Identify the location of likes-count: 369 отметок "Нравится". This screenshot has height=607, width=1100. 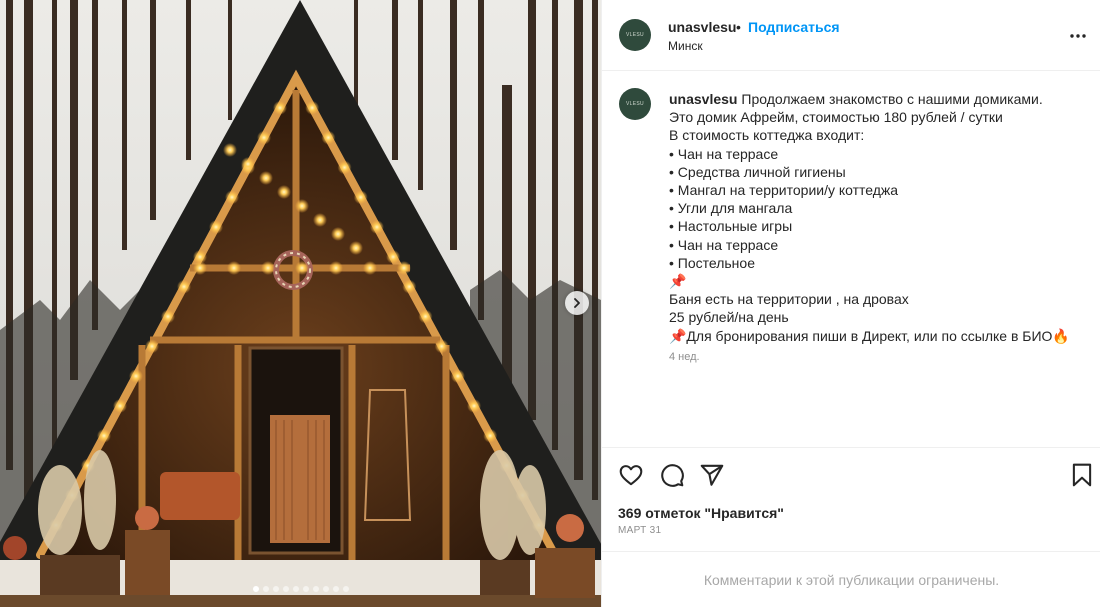
(701, 513).